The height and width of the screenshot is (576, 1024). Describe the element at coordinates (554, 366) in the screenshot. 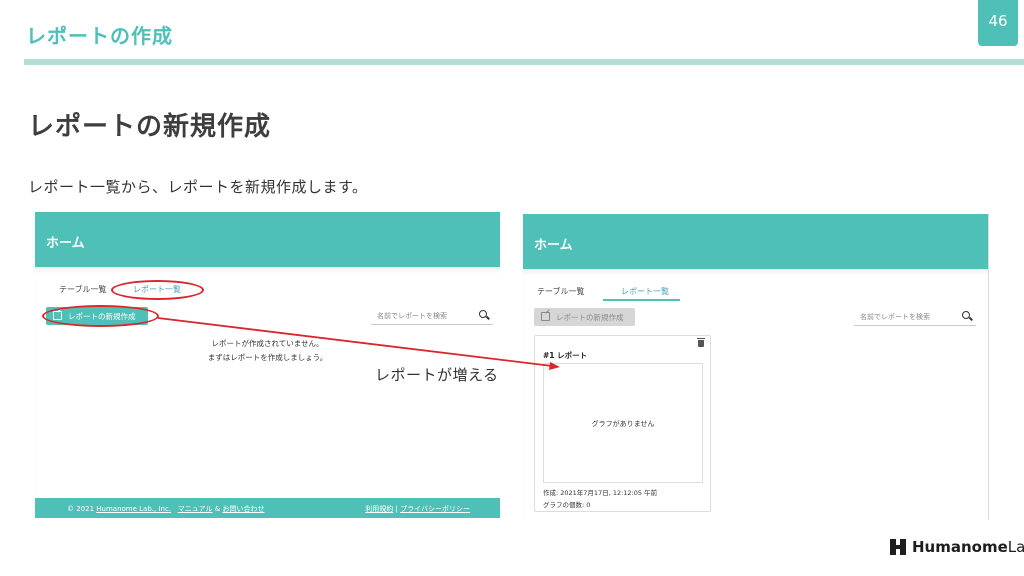

I see `arrow-head` at that location.